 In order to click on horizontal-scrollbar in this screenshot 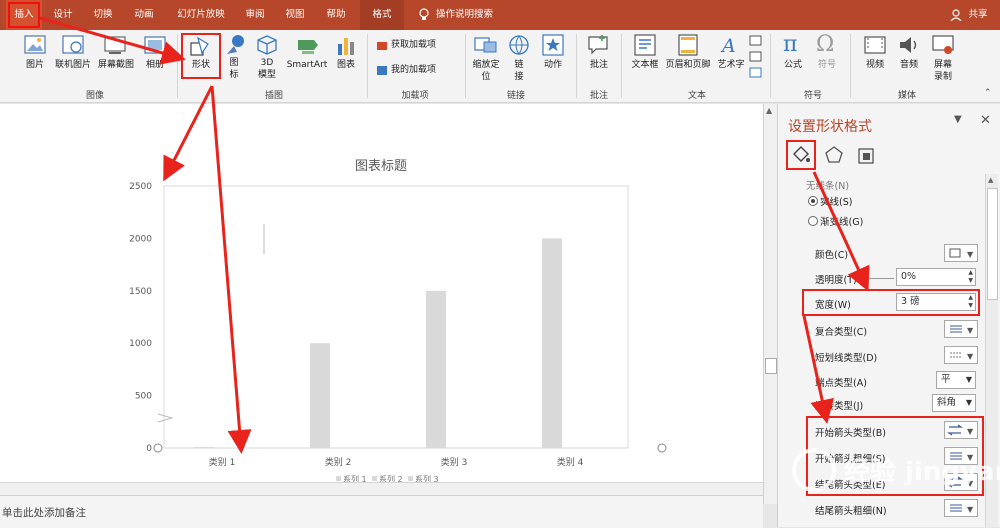, I will do `click(381, 488)`.